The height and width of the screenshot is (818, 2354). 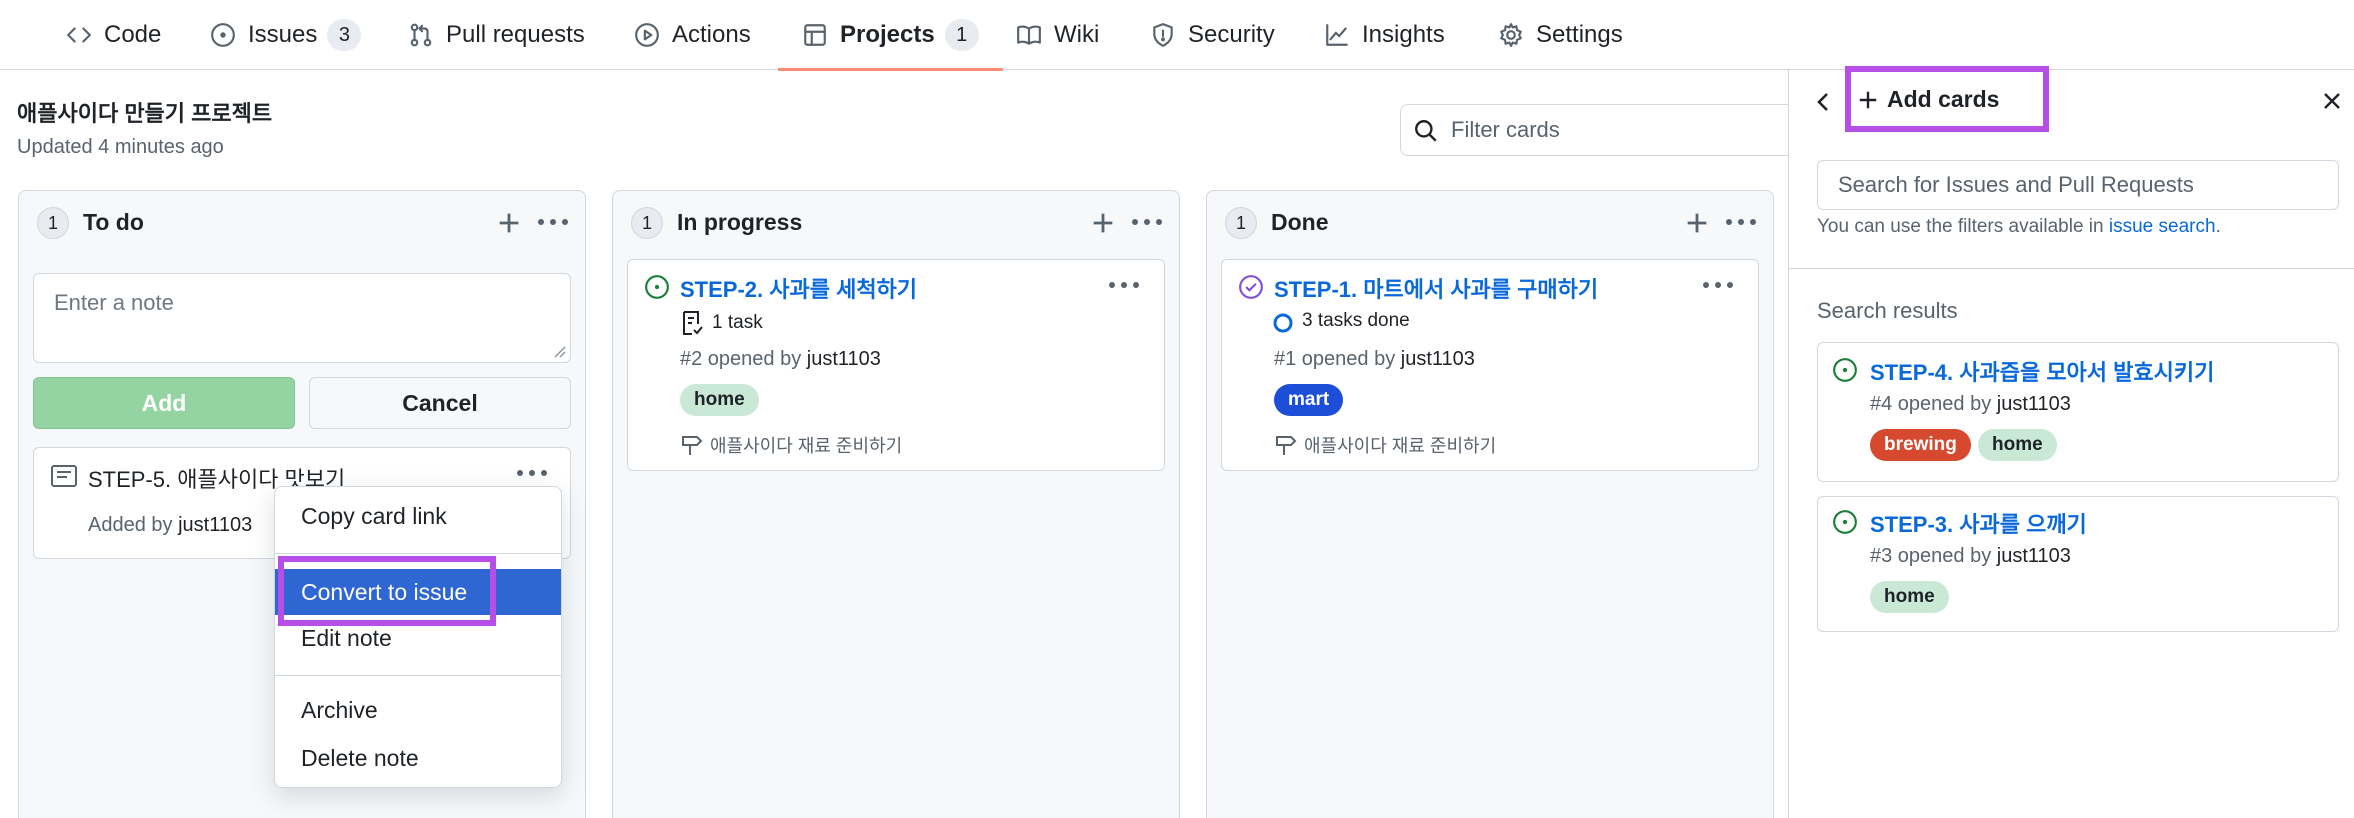 I want to click on column-header: 1 Done, so click(x=1490, y=223).